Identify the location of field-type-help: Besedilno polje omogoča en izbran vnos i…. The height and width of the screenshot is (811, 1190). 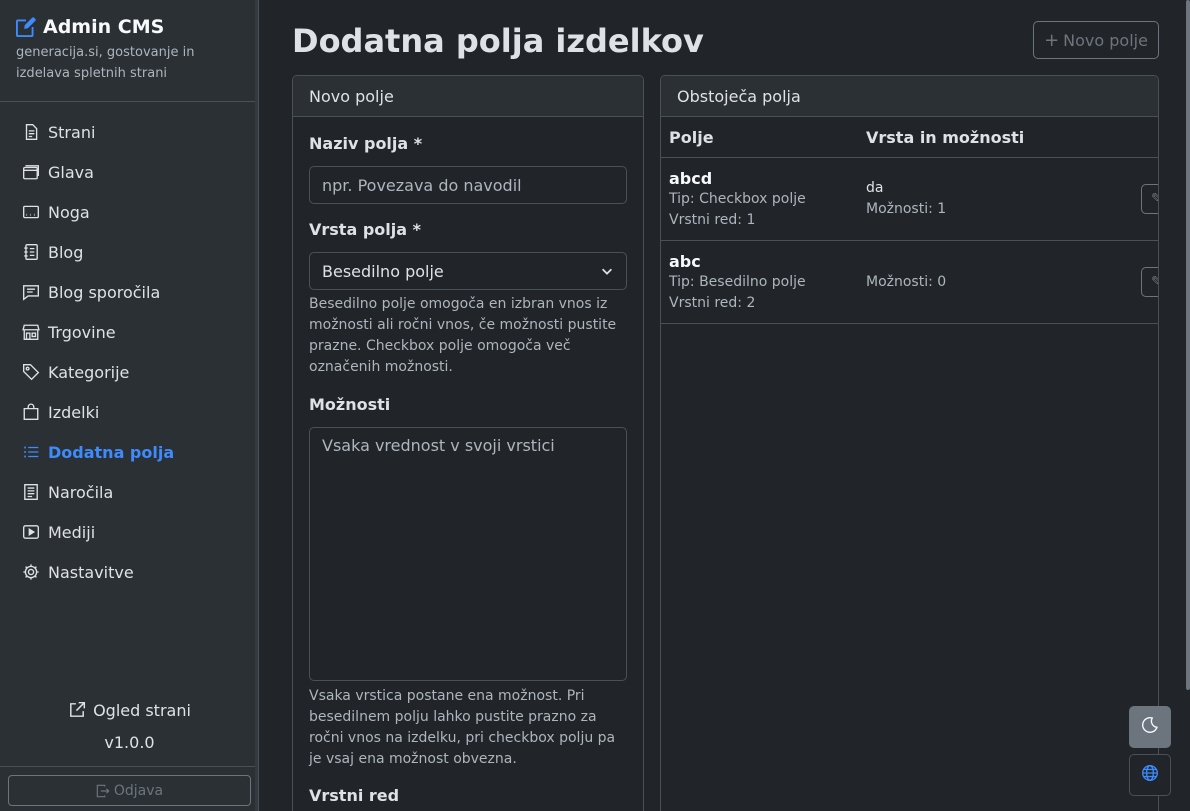
(463, 335).